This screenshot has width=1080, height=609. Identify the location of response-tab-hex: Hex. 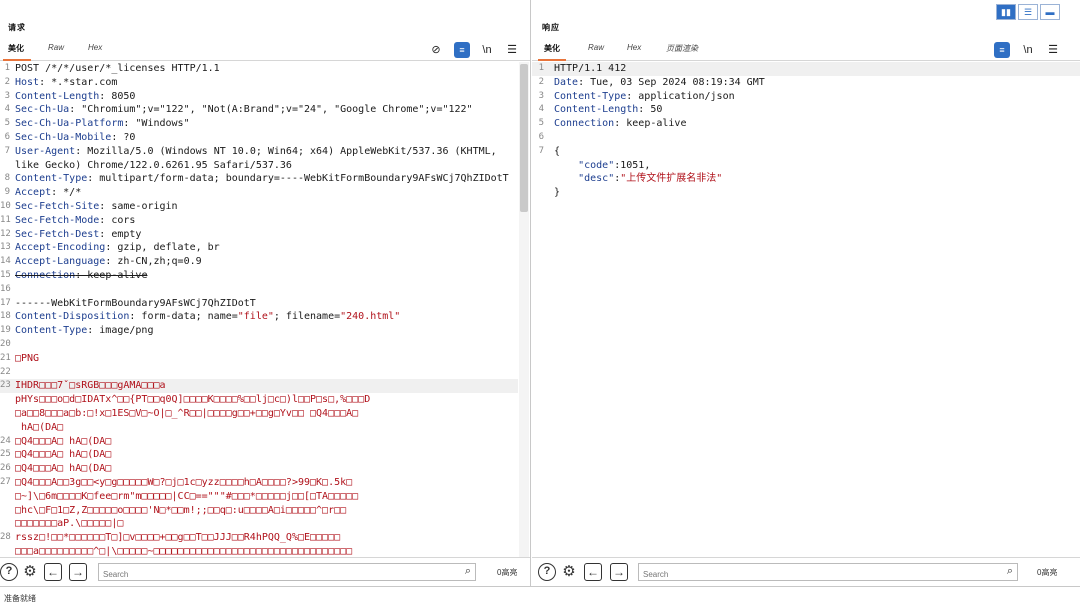
(634, 47).